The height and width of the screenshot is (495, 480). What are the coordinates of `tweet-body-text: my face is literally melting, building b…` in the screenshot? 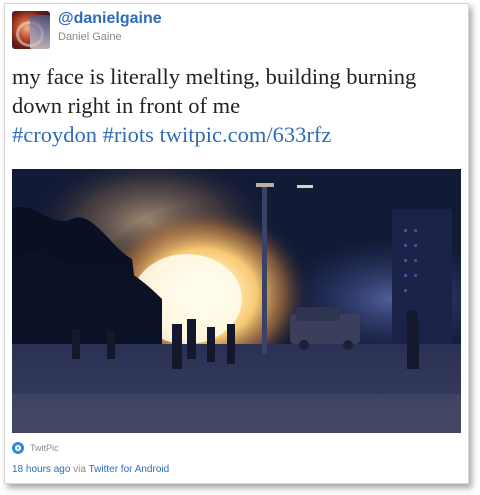 It's located at (214, 91).